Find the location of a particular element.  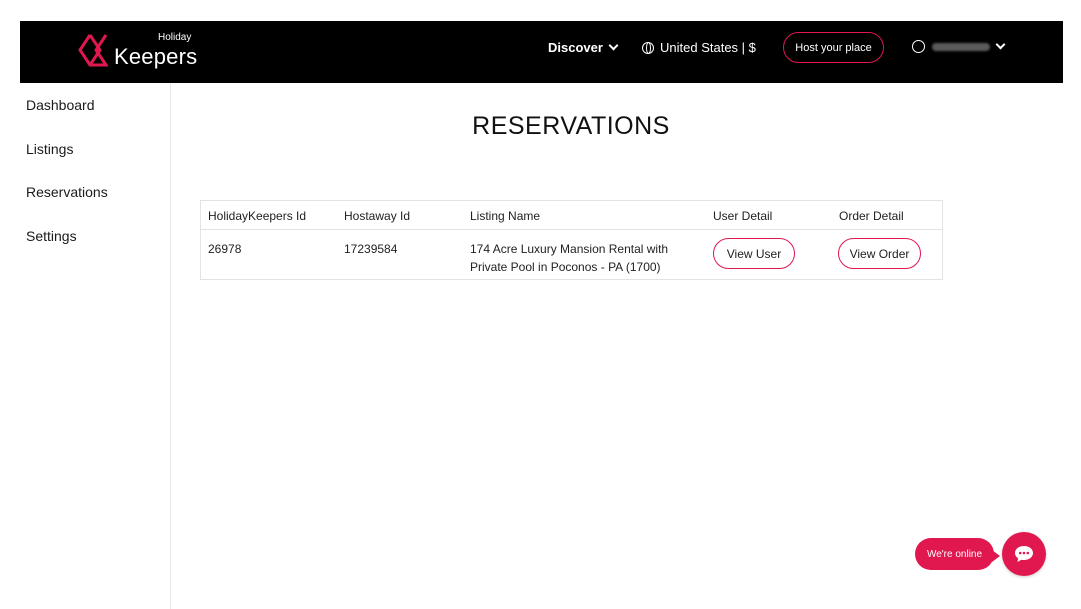

region-label: United States | $ is located at coordinates (708, 47).